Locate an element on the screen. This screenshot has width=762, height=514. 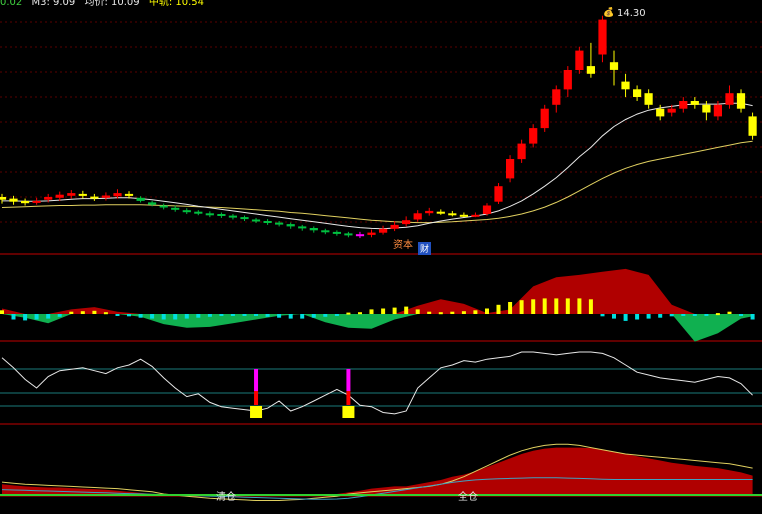
kdj-panel is located at coordinates (377, 384).